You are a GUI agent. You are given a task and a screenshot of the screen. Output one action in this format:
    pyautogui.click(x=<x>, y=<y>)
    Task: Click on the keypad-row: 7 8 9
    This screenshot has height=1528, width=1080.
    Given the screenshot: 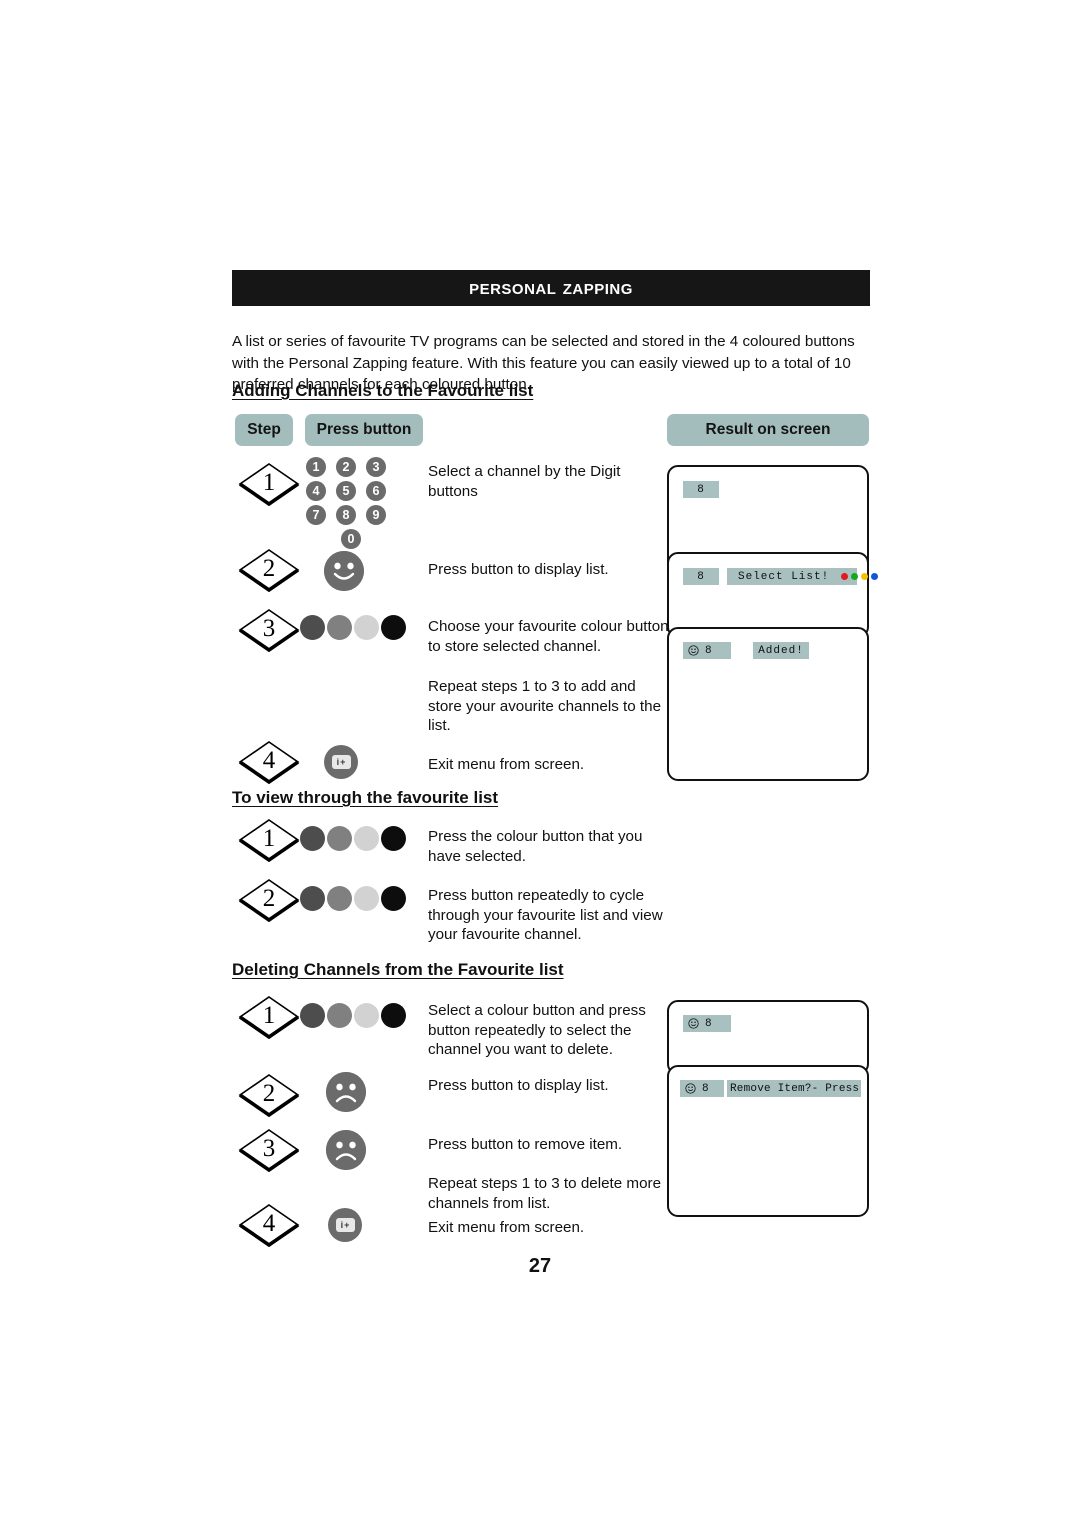 What is the action you would take?
    pyautogui.click(x=351, y=515)
    